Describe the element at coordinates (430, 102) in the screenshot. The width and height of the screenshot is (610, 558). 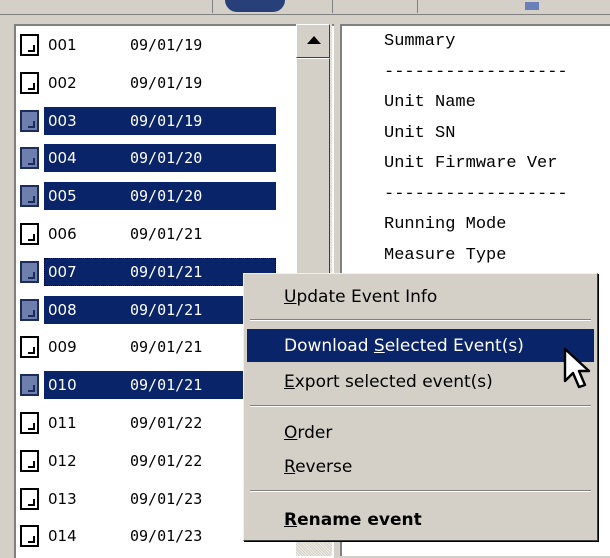
I see `summary-line: Unit Name` at that location.